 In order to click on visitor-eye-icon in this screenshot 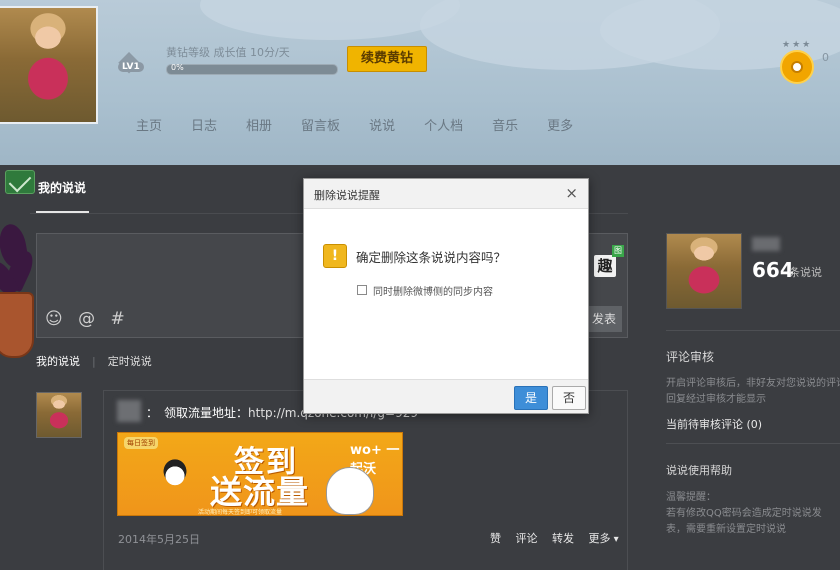, I will do `click(797, 67)`.